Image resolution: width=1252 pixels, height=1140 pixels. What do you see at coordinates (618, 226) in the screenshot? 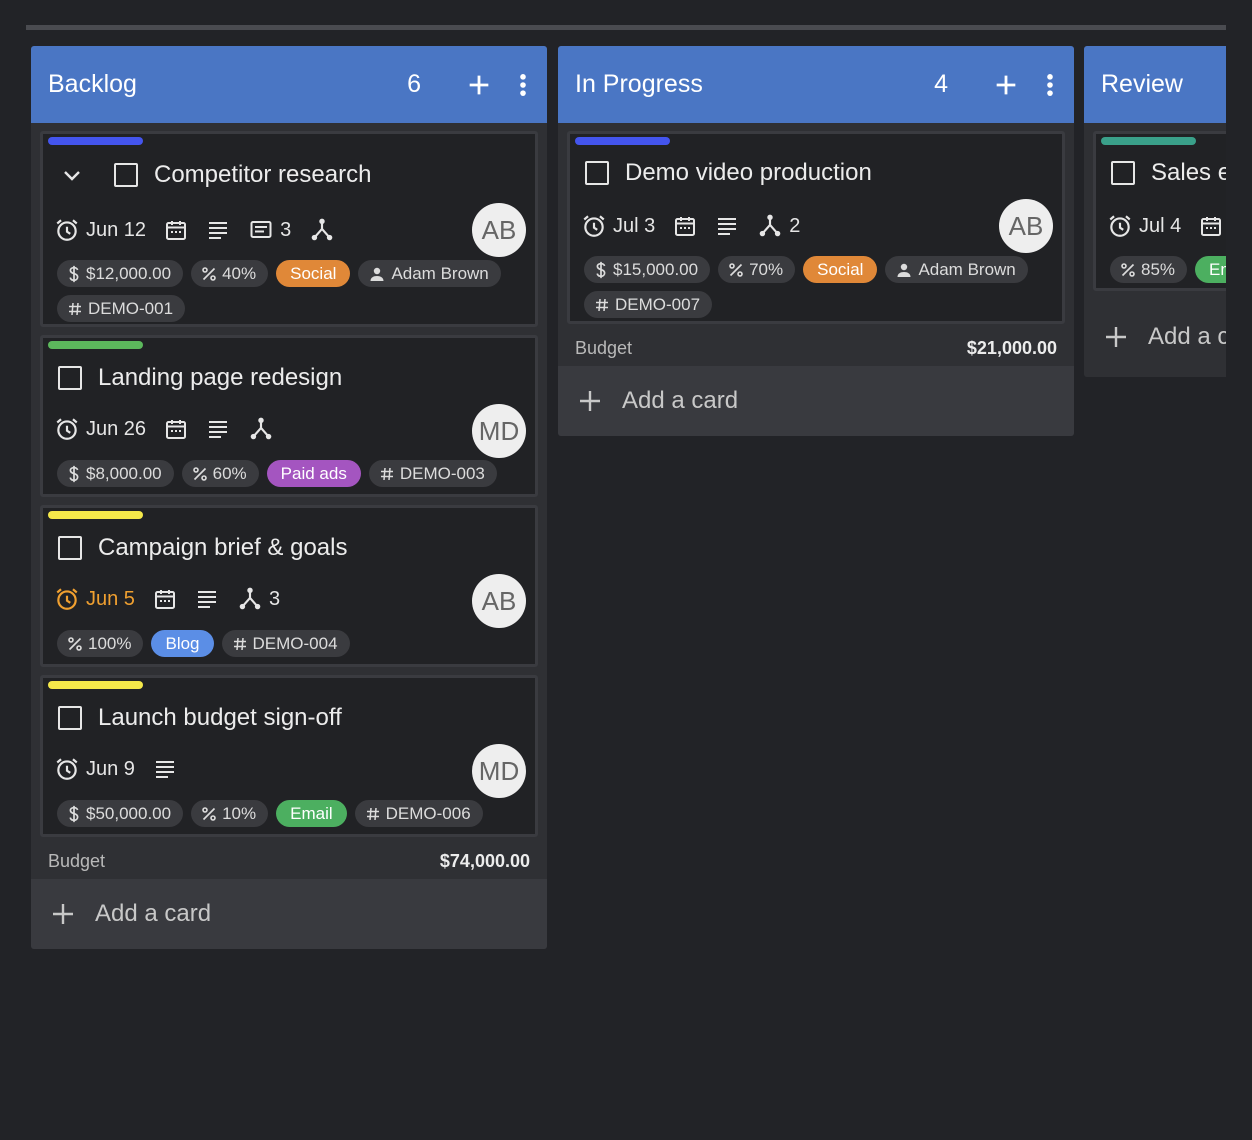
I see `due-date: Jul 3` at bounding box center [618, 226].